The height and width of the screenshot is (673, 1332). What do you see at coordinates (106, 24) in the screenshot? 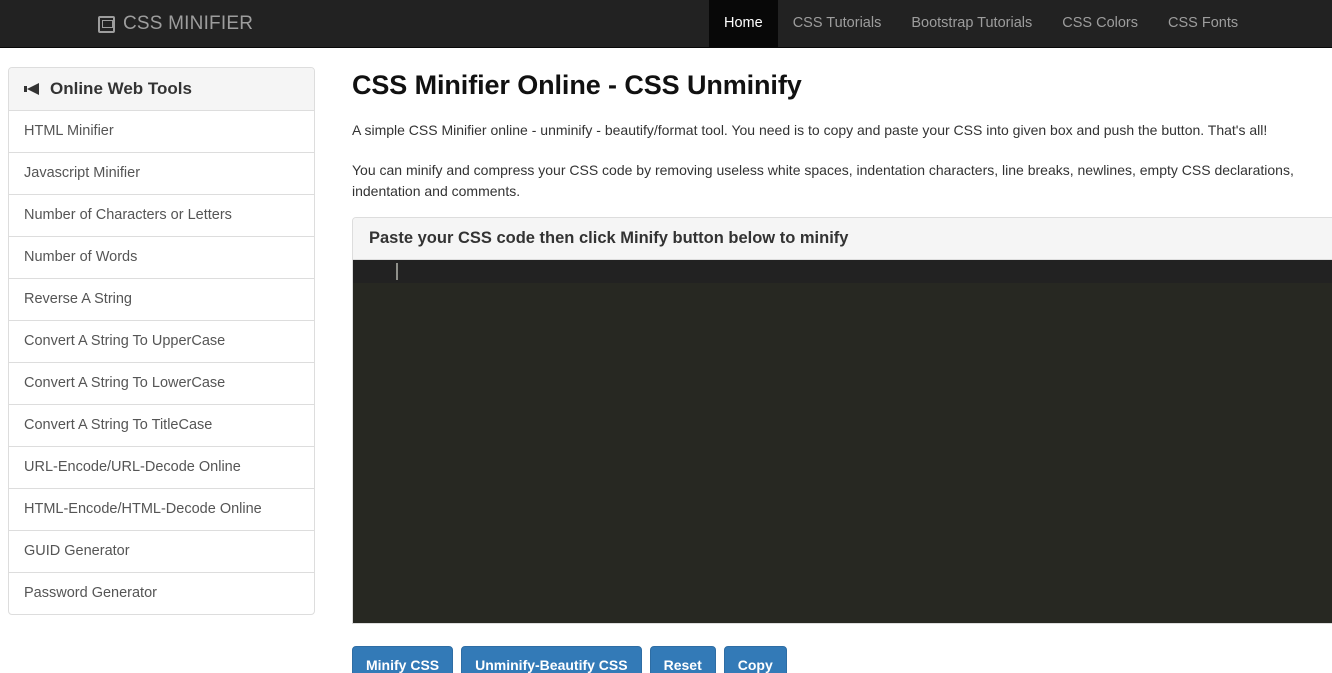
I see `window-square-icon` at bounding box center [106, 24].